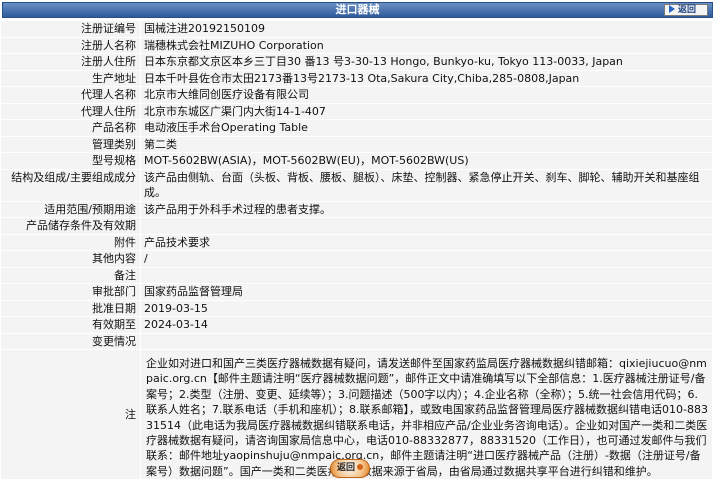 The width and height of the screenshot is (725, 500). What do you see at coordinates (70, 308) in the screenshot?
I see `field-label: 批准日期` at bounding box center [70, 308].